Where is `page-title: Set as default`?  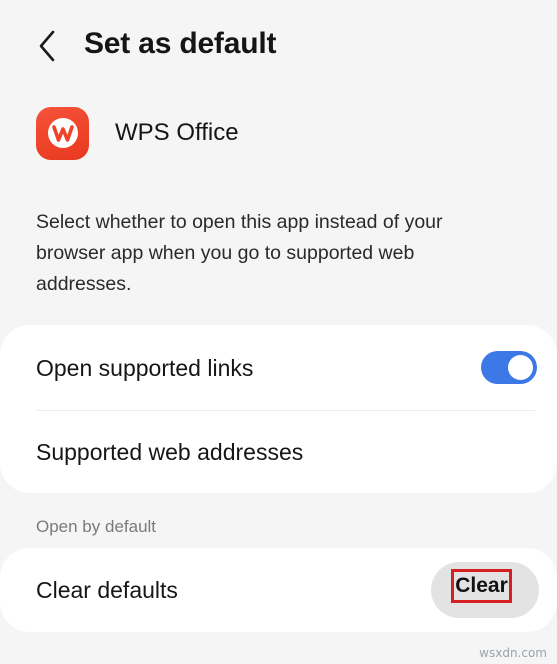
page-title: Set as default is located at coordinates (180, 43).